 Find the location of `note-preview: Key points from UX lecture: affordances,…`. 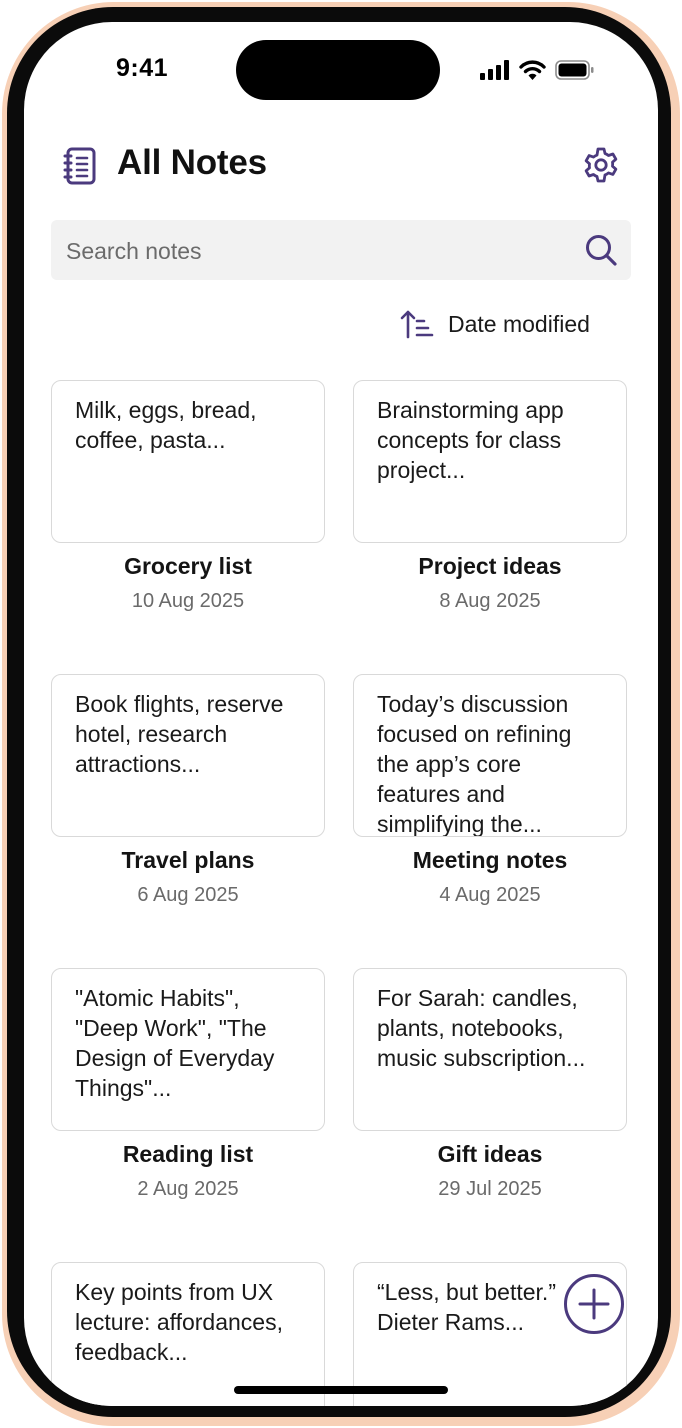

note-preview: Key points from UX lecture: affordances,… is located at coordinates (179, 1322).